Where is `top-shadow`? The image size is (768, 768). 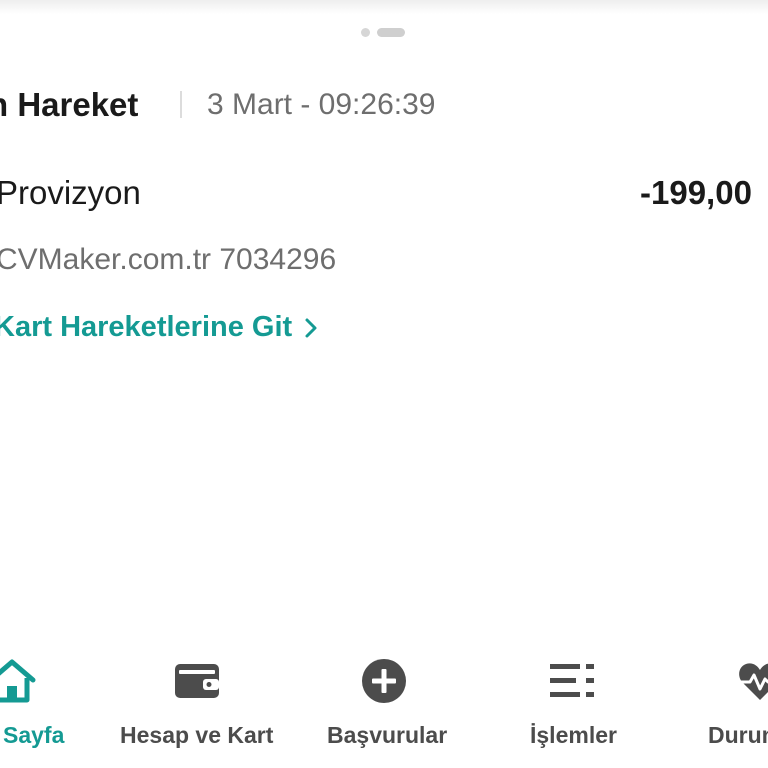
top-shadow is located at coordinates (384, 7).